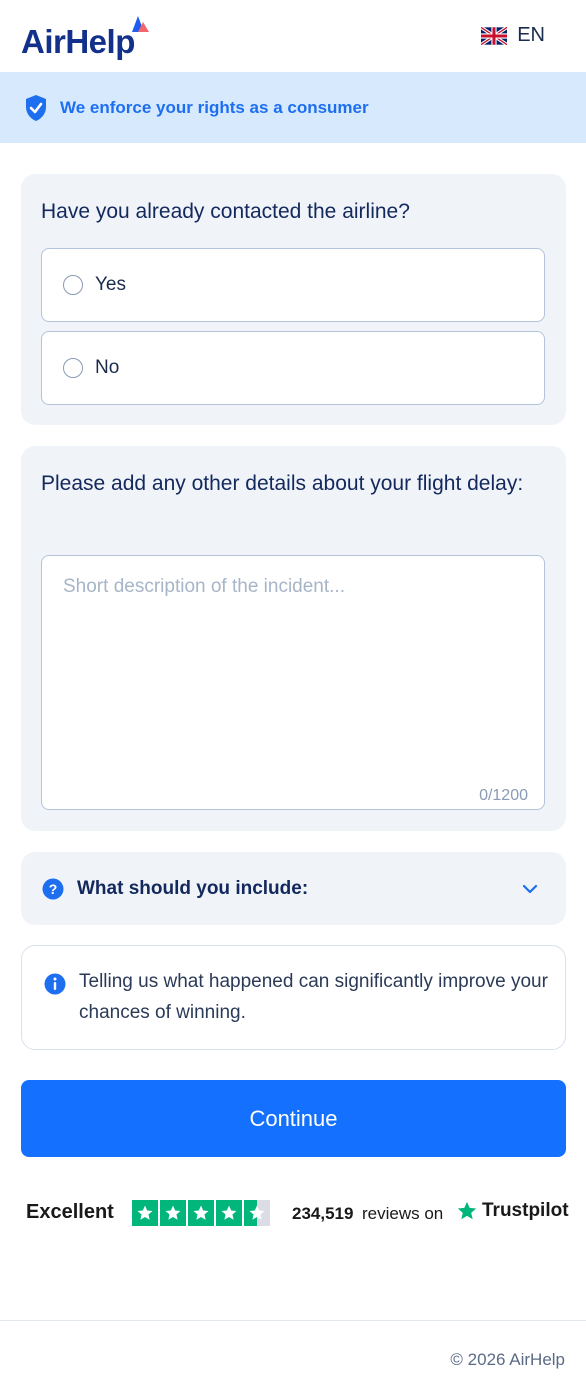 This screenshot has width=586, height=1400. Describe the element at coordinates (293, 1320) in the screenshot. I see `footer-divider` at that location.